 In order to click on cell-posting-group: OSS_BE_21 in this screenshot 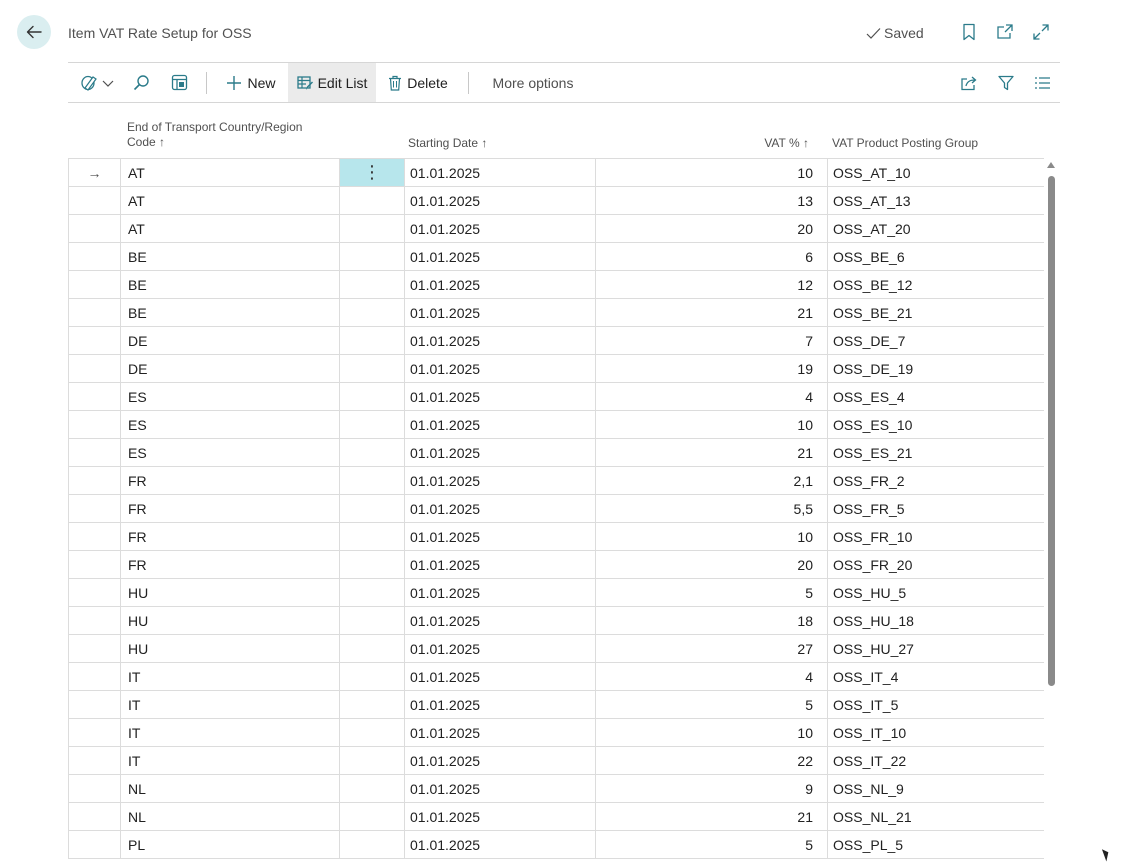, I will do `click(935, 312)`.